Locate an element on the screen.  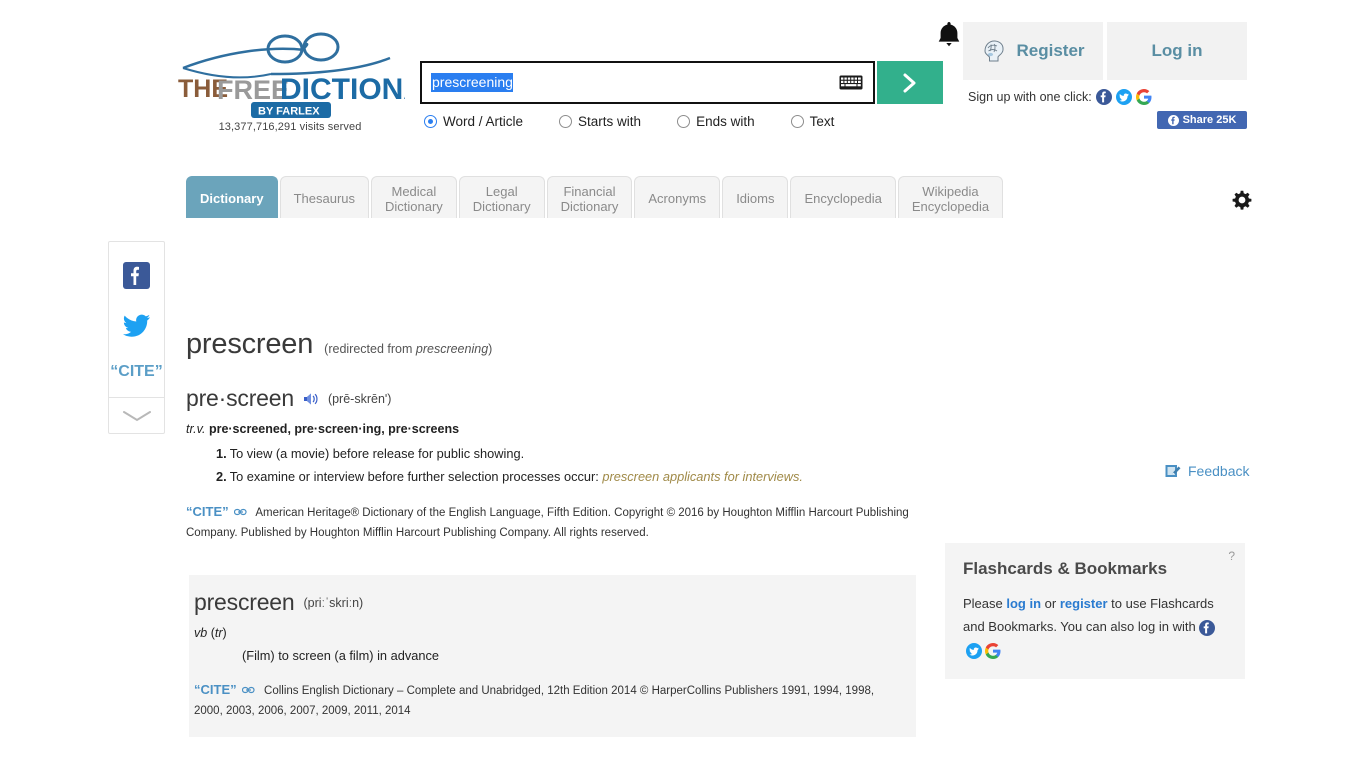
tab-legal-dictionary: Legal Dictionary is located at coordinates (501, 198).